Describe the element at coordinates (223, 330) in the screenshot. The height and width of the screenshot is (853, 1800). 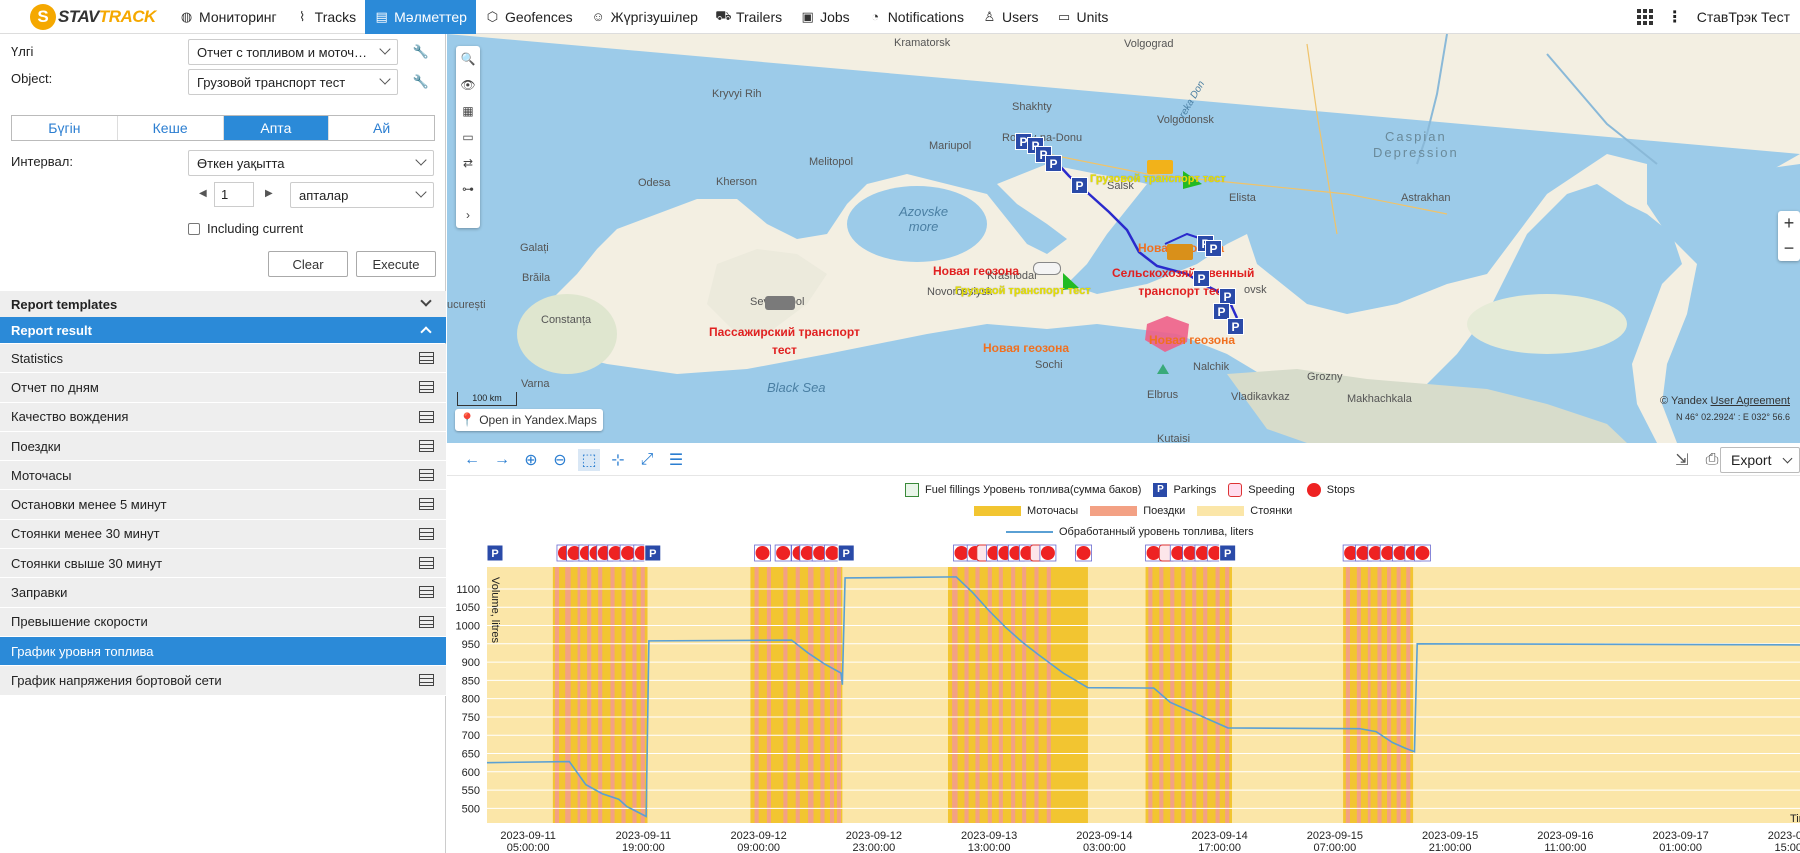
I see `report-result-header: Report result` at that location.